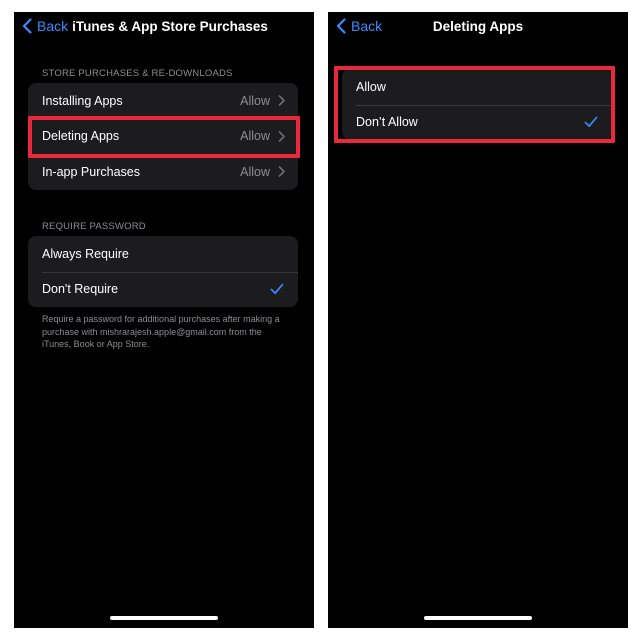 The height and width of the screenshot is (640, 640). Describe the element at coordinates (82, 100) in the screenshot. I see `row-label: Installing Apps` at that location.